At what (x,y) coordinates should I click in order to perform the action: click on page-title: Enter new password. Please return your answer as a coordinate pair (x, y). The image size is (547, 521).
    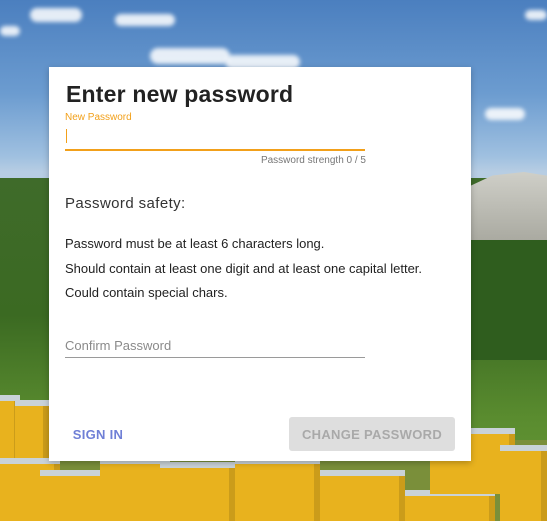
    Looking at the image, I should click on (180, 94).